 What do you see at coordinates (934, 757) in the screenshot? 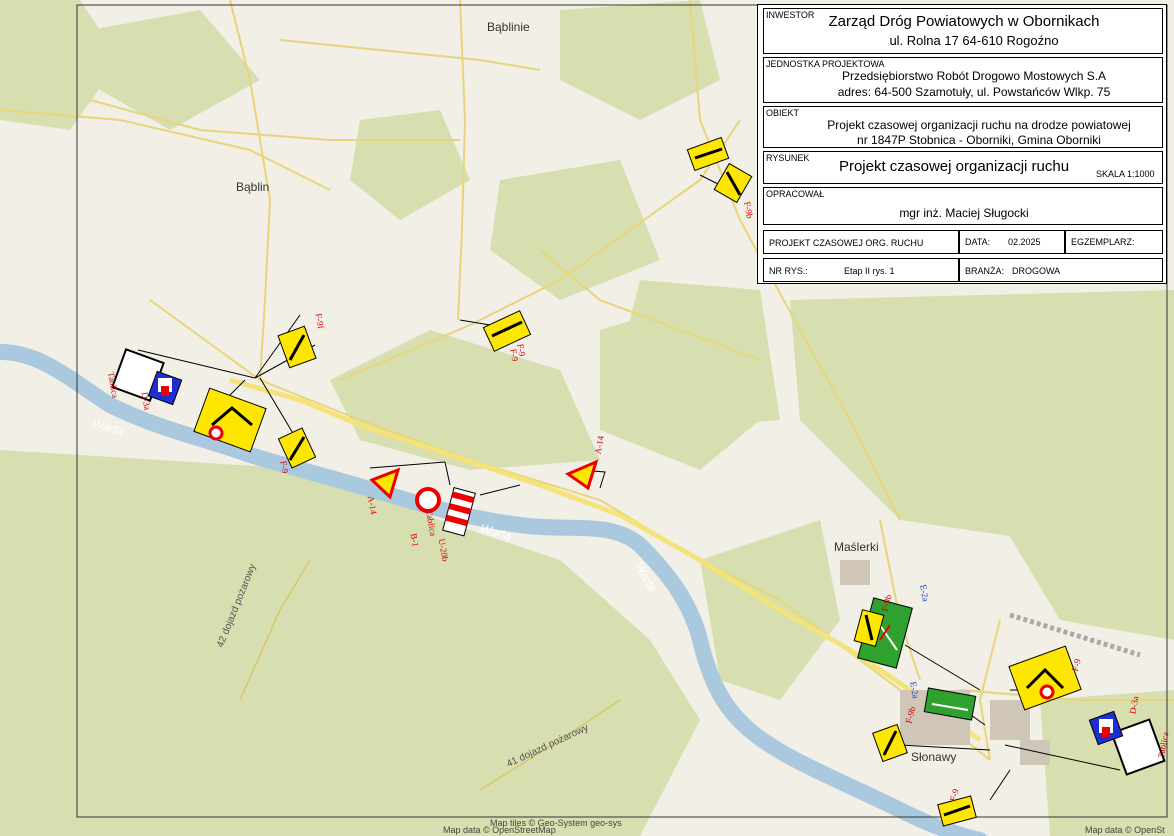
I see `place-slonawy: Słonawy` at bounding box center [934, 757].